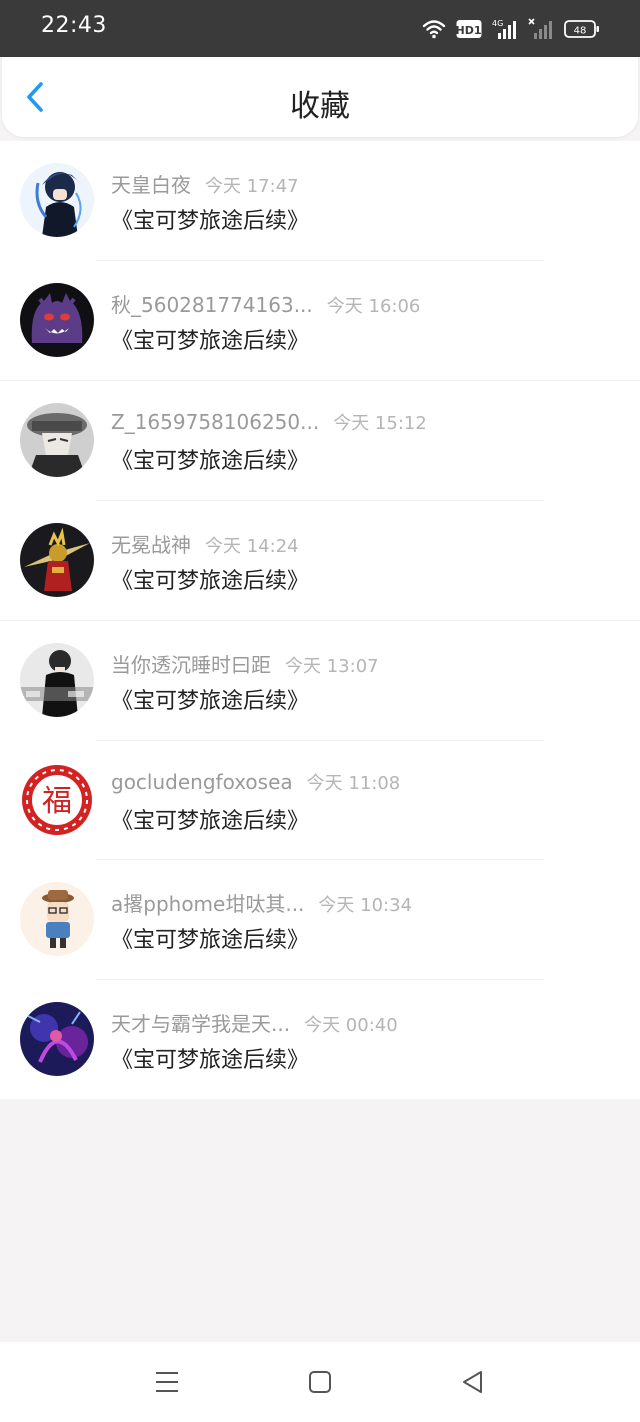 The width and height of the screenshot is (640, 1422). What do you see at coordinates (320, 201) in the screenshot?
I see `list-item: 天皇白夜 今天 17:47 《宝可梦旅途后续》` at bounding box center [320, 201].